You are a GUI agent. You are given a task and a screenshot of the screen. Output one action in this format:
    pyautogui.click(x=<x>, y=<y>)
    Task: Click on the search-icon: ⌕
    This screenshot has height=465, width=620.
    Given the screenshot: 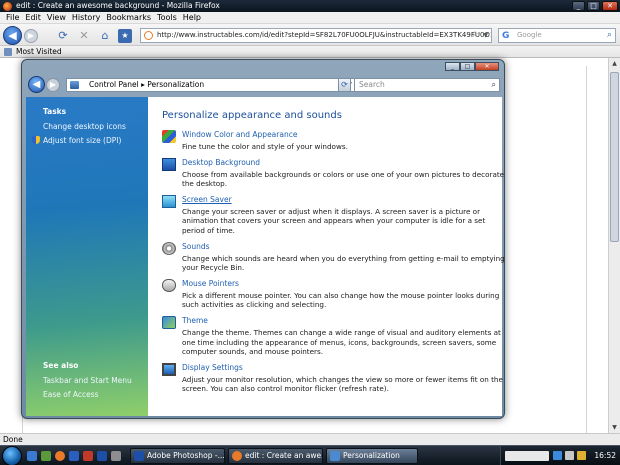 What is the action you would take?
    pyautogui.click(x=609, y=35)
    